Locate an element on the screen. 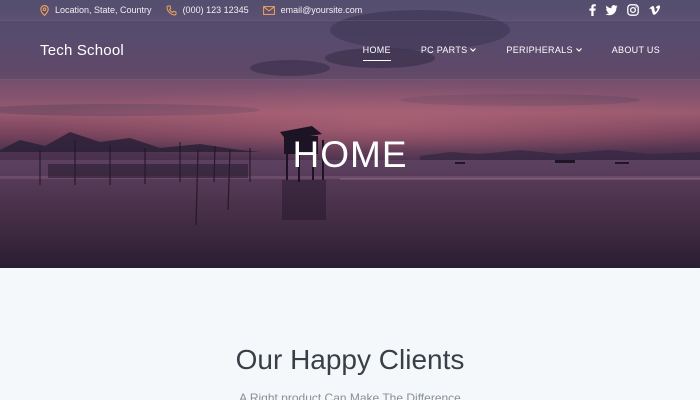 This screenshot has width=700, height=400. nav-item-pc-parts: PC PARTS is located at coordinates (449, 50).